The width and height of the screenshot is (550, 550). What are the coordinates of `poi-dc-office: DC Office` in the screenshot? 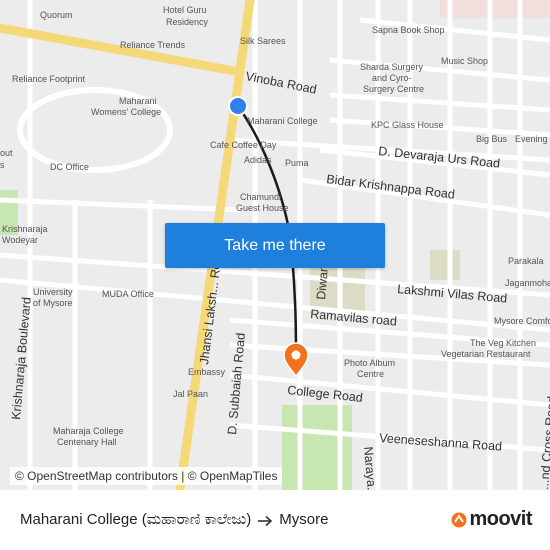 It's located at (69, 167).